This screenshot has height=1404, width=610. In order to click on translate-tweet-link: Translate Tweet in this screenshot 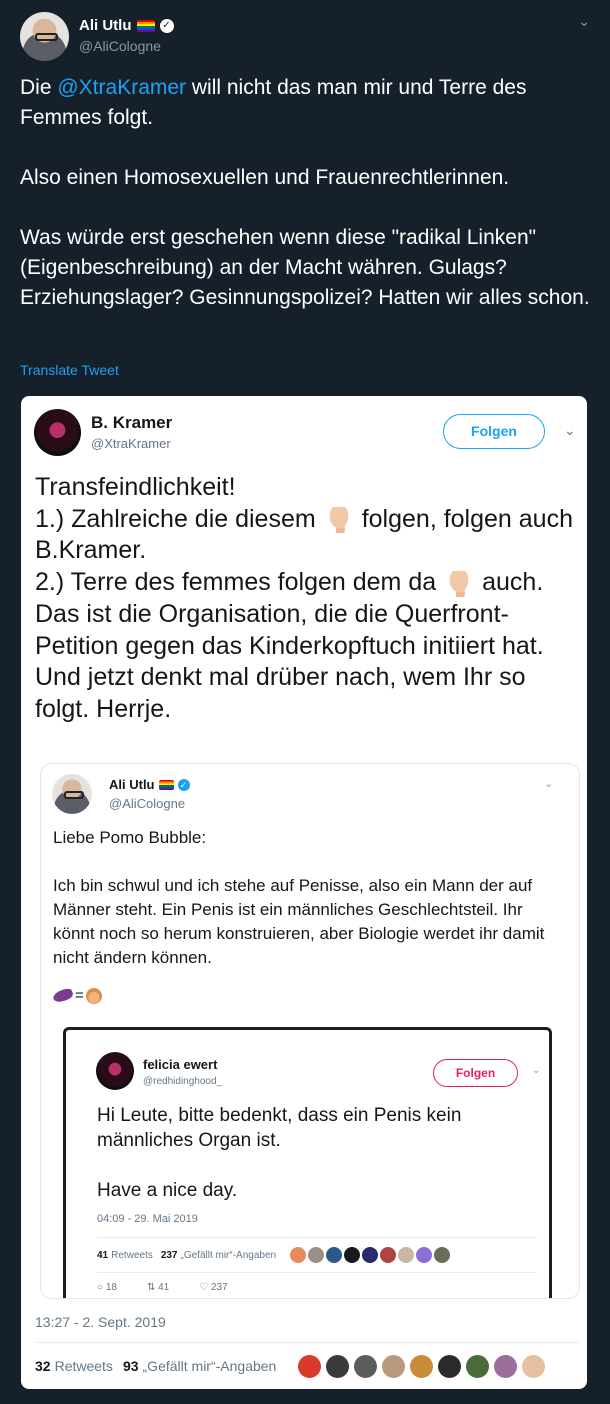, I will do `click(69, 370)`.